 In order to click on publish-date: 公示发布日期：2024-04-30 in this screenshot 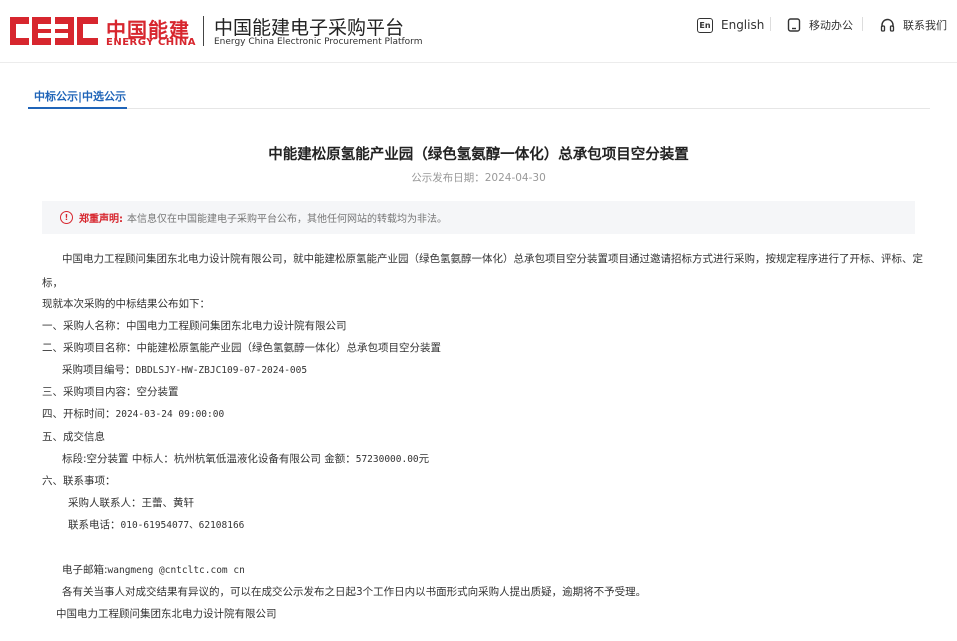, I will do `click(478, 177)`.